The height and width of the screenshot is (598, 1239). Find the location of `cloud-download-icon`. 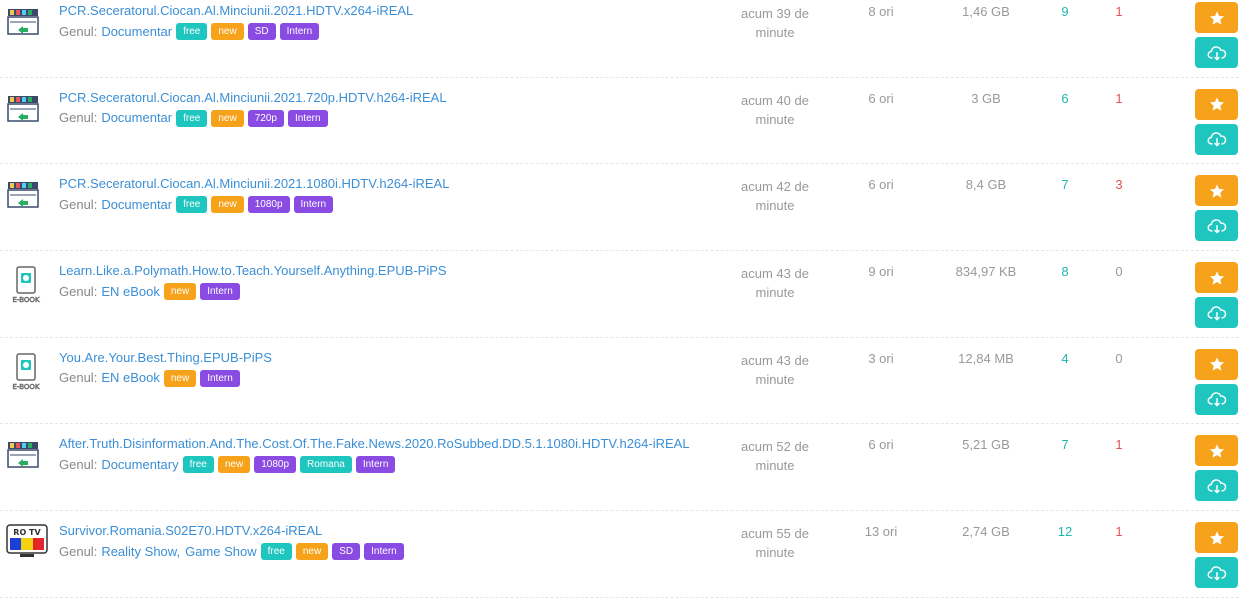

cloud-download-icon is located at coordinates (1216, 399).